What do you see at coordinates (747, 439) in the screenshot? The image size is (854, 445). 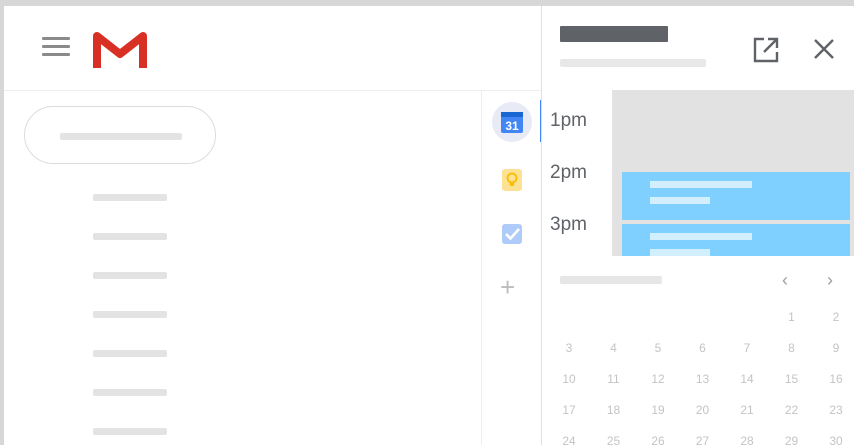 I see `calendar-day: 28` at bounding box center [747, 439].